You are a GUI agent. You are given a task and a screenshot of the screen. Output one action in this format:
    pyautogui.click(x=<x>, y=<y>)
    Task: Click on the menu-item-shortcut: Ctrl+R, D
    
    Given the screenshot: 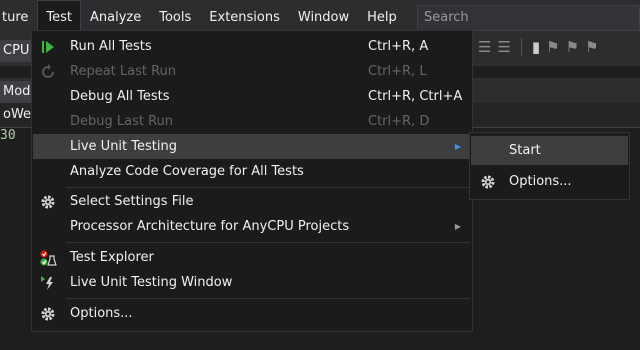 What is the action you would take?
    pyautogui.click(x=399, y=121)
    